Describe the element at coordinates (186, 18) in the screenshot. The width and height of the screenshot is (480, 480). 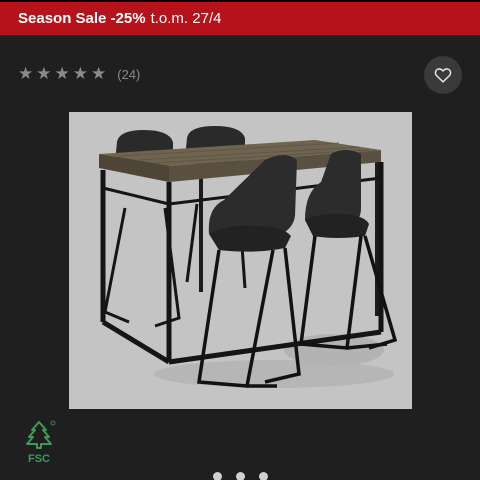
I see `sale-period: t.o.m. 27/4` at that location.